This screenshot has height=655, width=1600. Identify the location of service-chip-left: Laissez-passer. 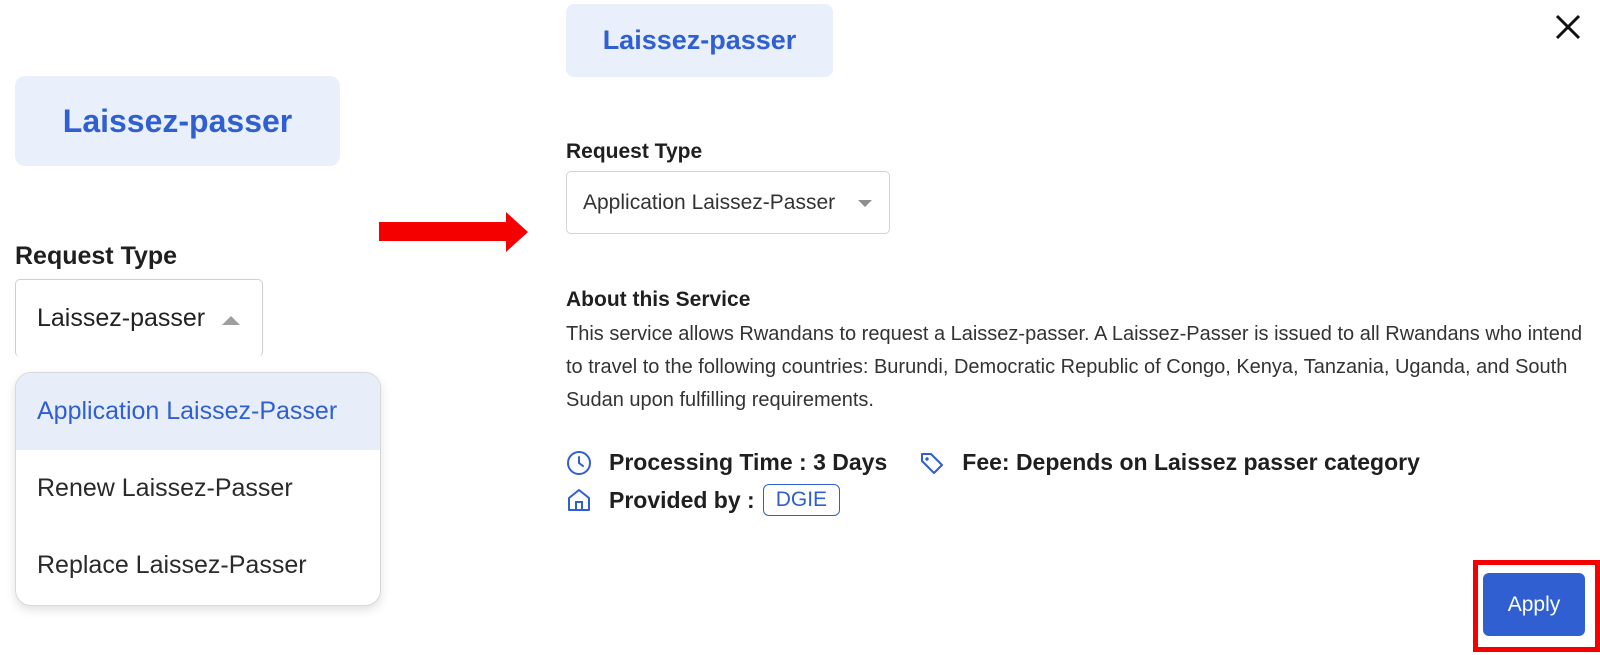
(177, 121).